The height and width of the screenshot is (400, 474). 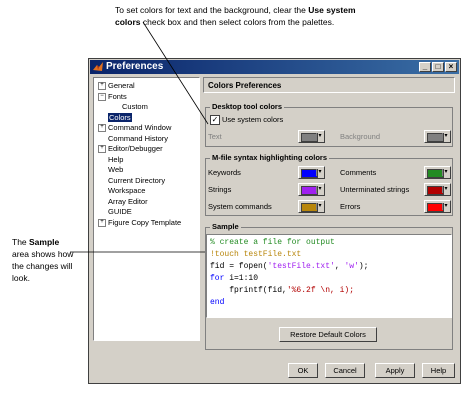 I want to click on top-callout-leader, so click(x=175, y=73).